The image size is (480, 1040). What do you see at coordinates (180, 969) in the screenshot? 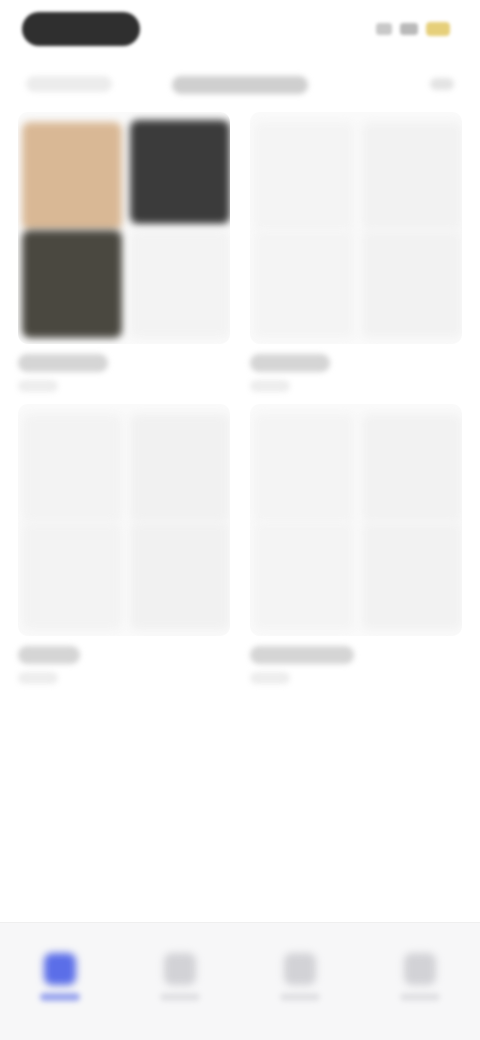
I see `for-you-icon` at bounding box center [180, 969].